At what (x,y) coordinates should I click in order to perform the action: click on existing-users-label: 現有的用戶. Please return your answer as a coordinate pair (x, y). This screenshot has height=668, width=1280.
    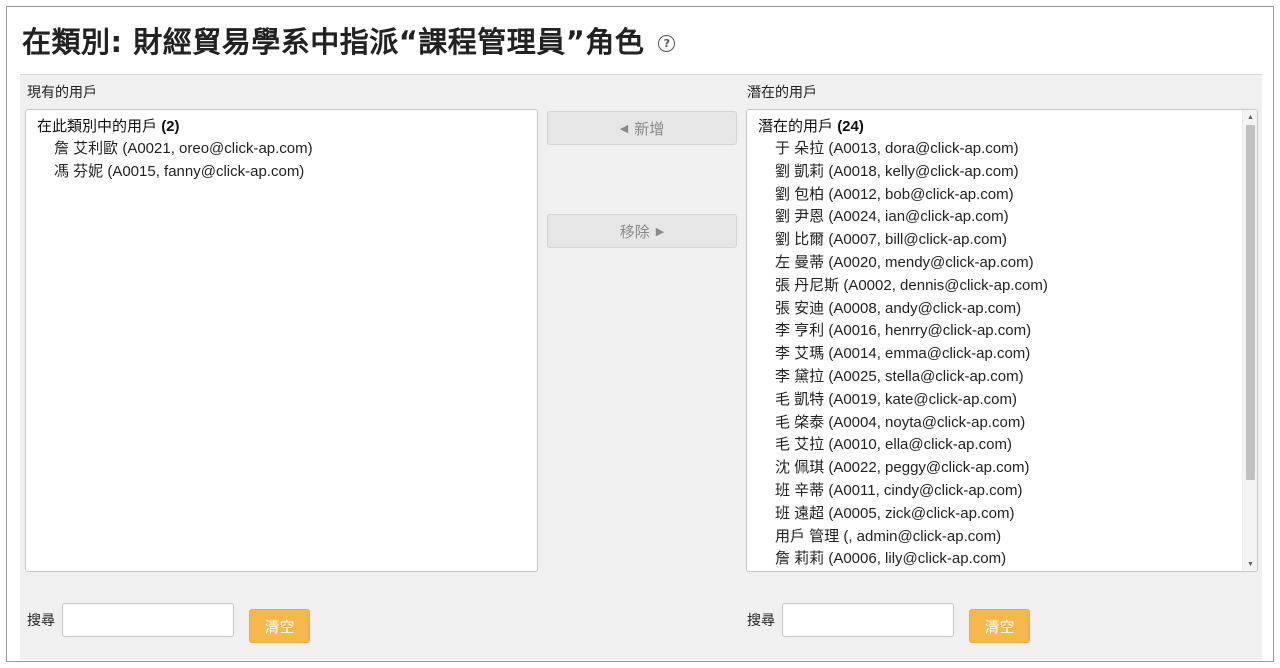
    Looking at the image, I should click on (62, 93).